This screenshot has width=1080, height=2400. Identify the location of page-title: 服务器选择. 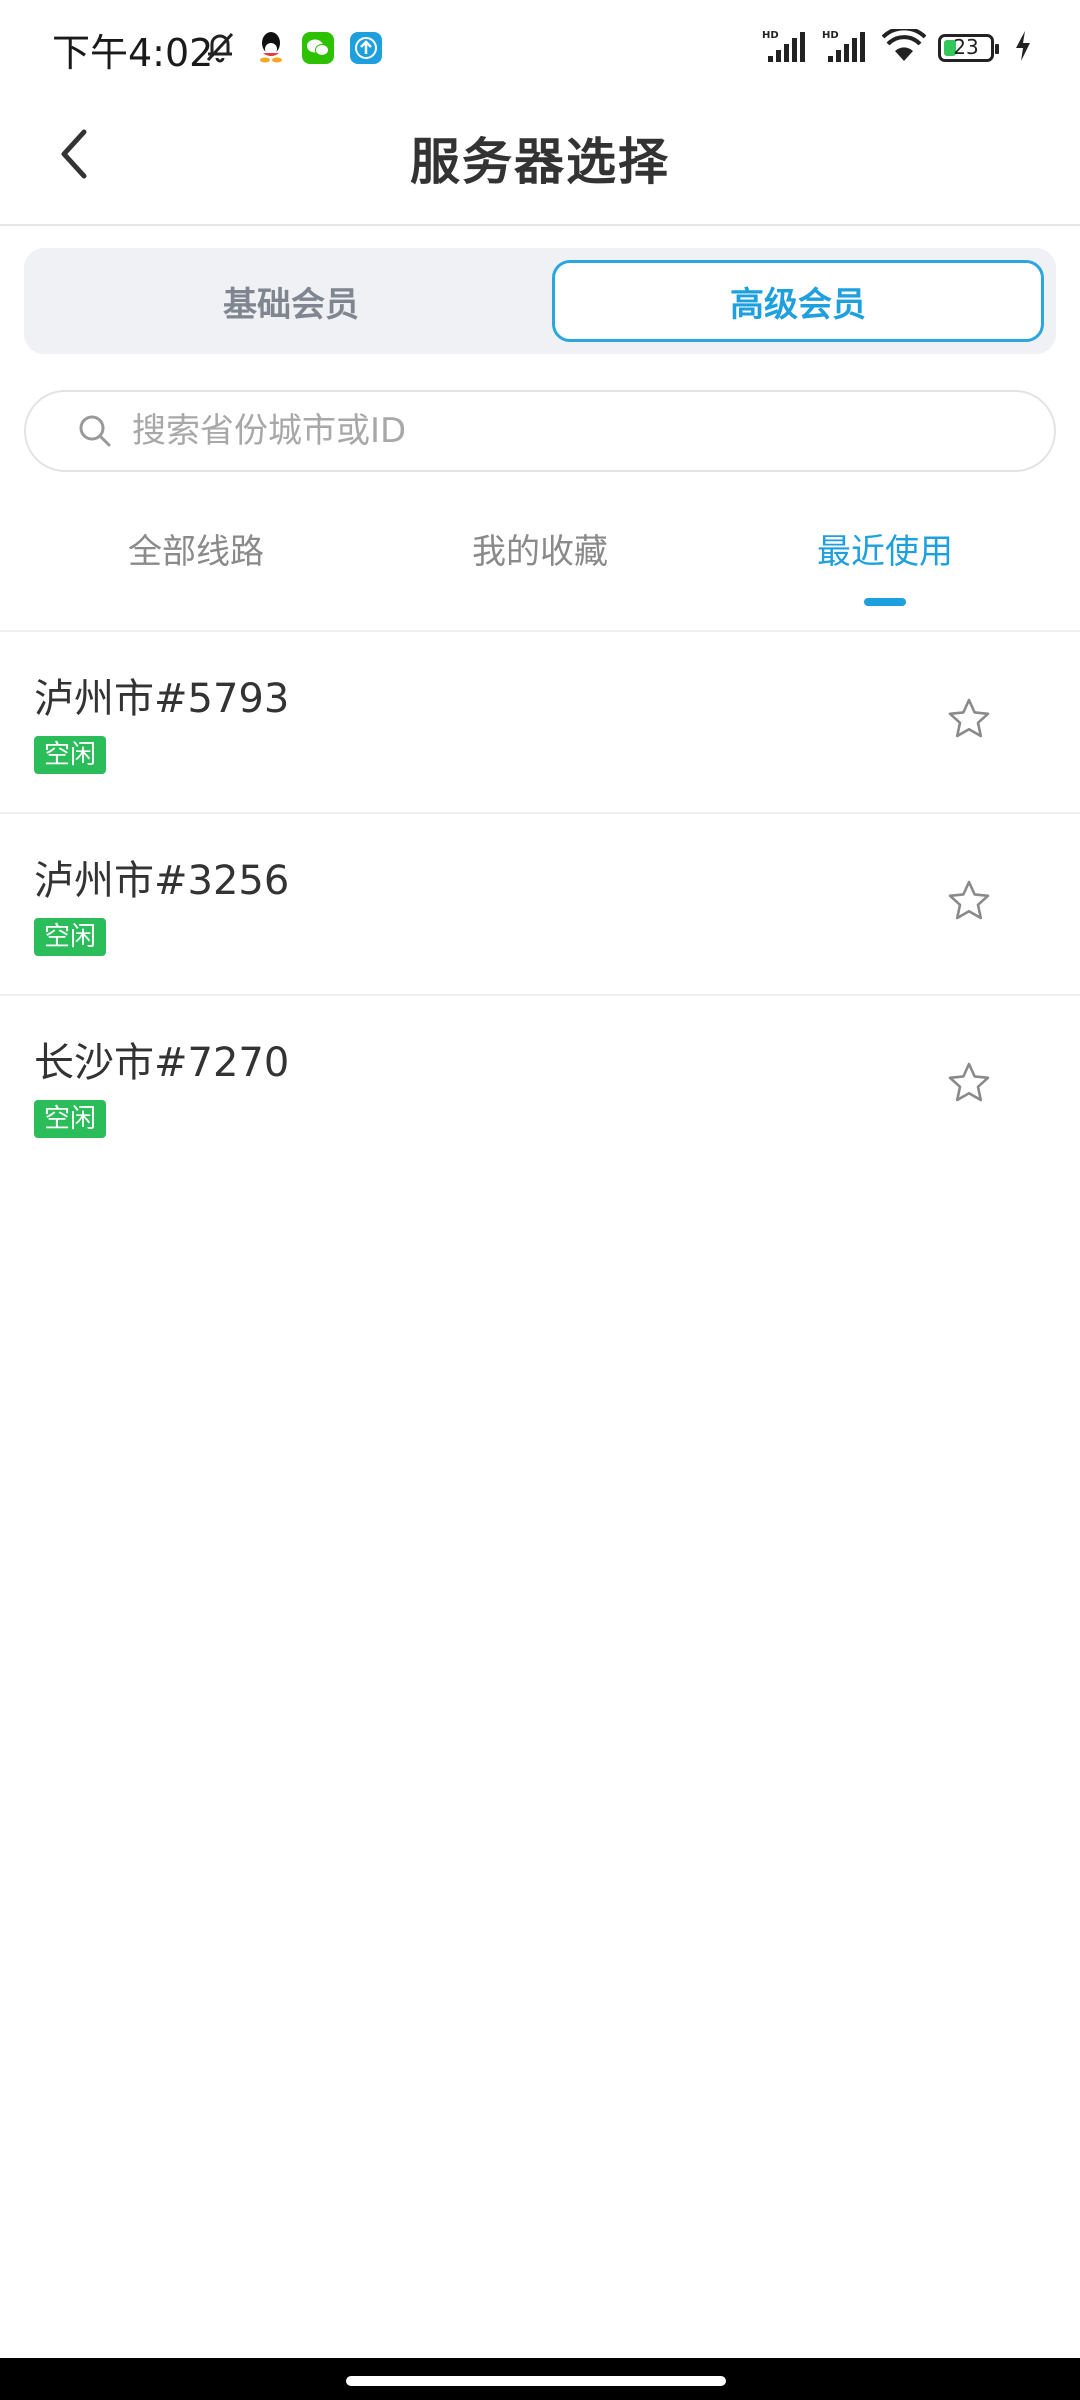
(540, 162).